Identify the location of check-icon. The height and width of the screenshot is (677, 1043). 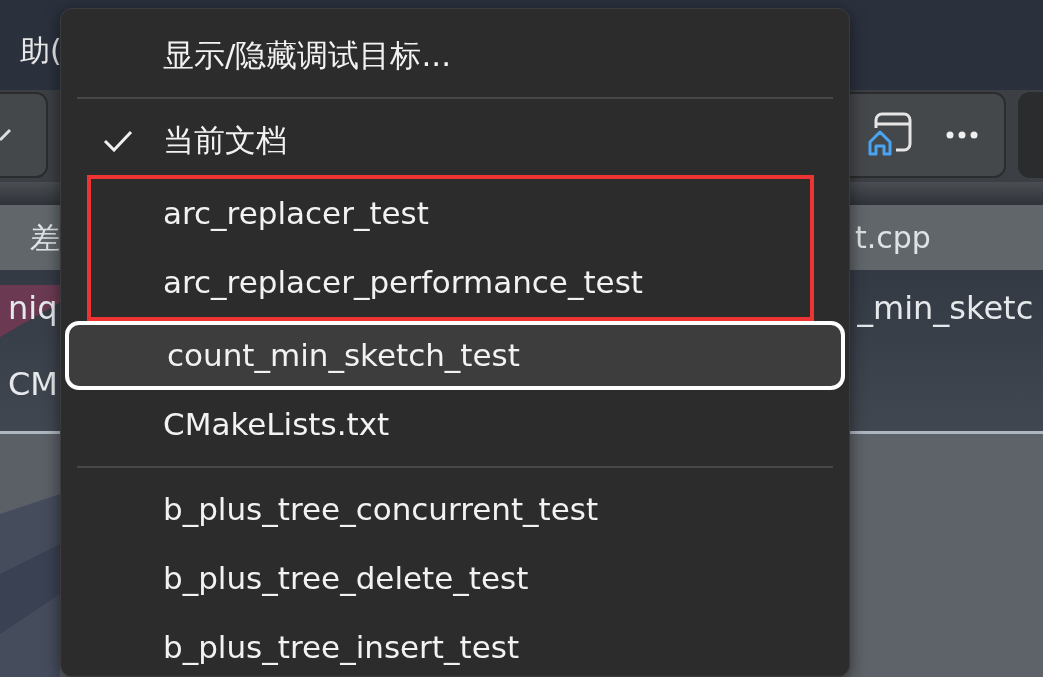
(118, 140).